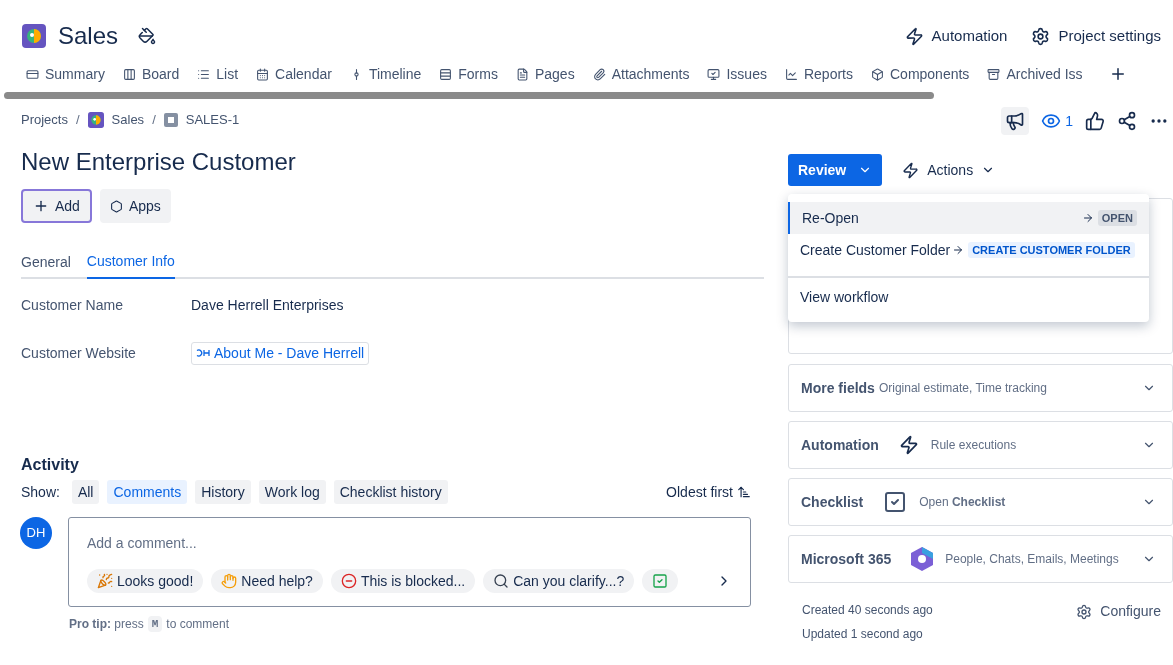 Image resolution: width=1173 pixels, height=665 pixels. Describe the element at coordinates (867, 610) in the screenshot. I see `created-text: Created 40 seconds ago` at that location.